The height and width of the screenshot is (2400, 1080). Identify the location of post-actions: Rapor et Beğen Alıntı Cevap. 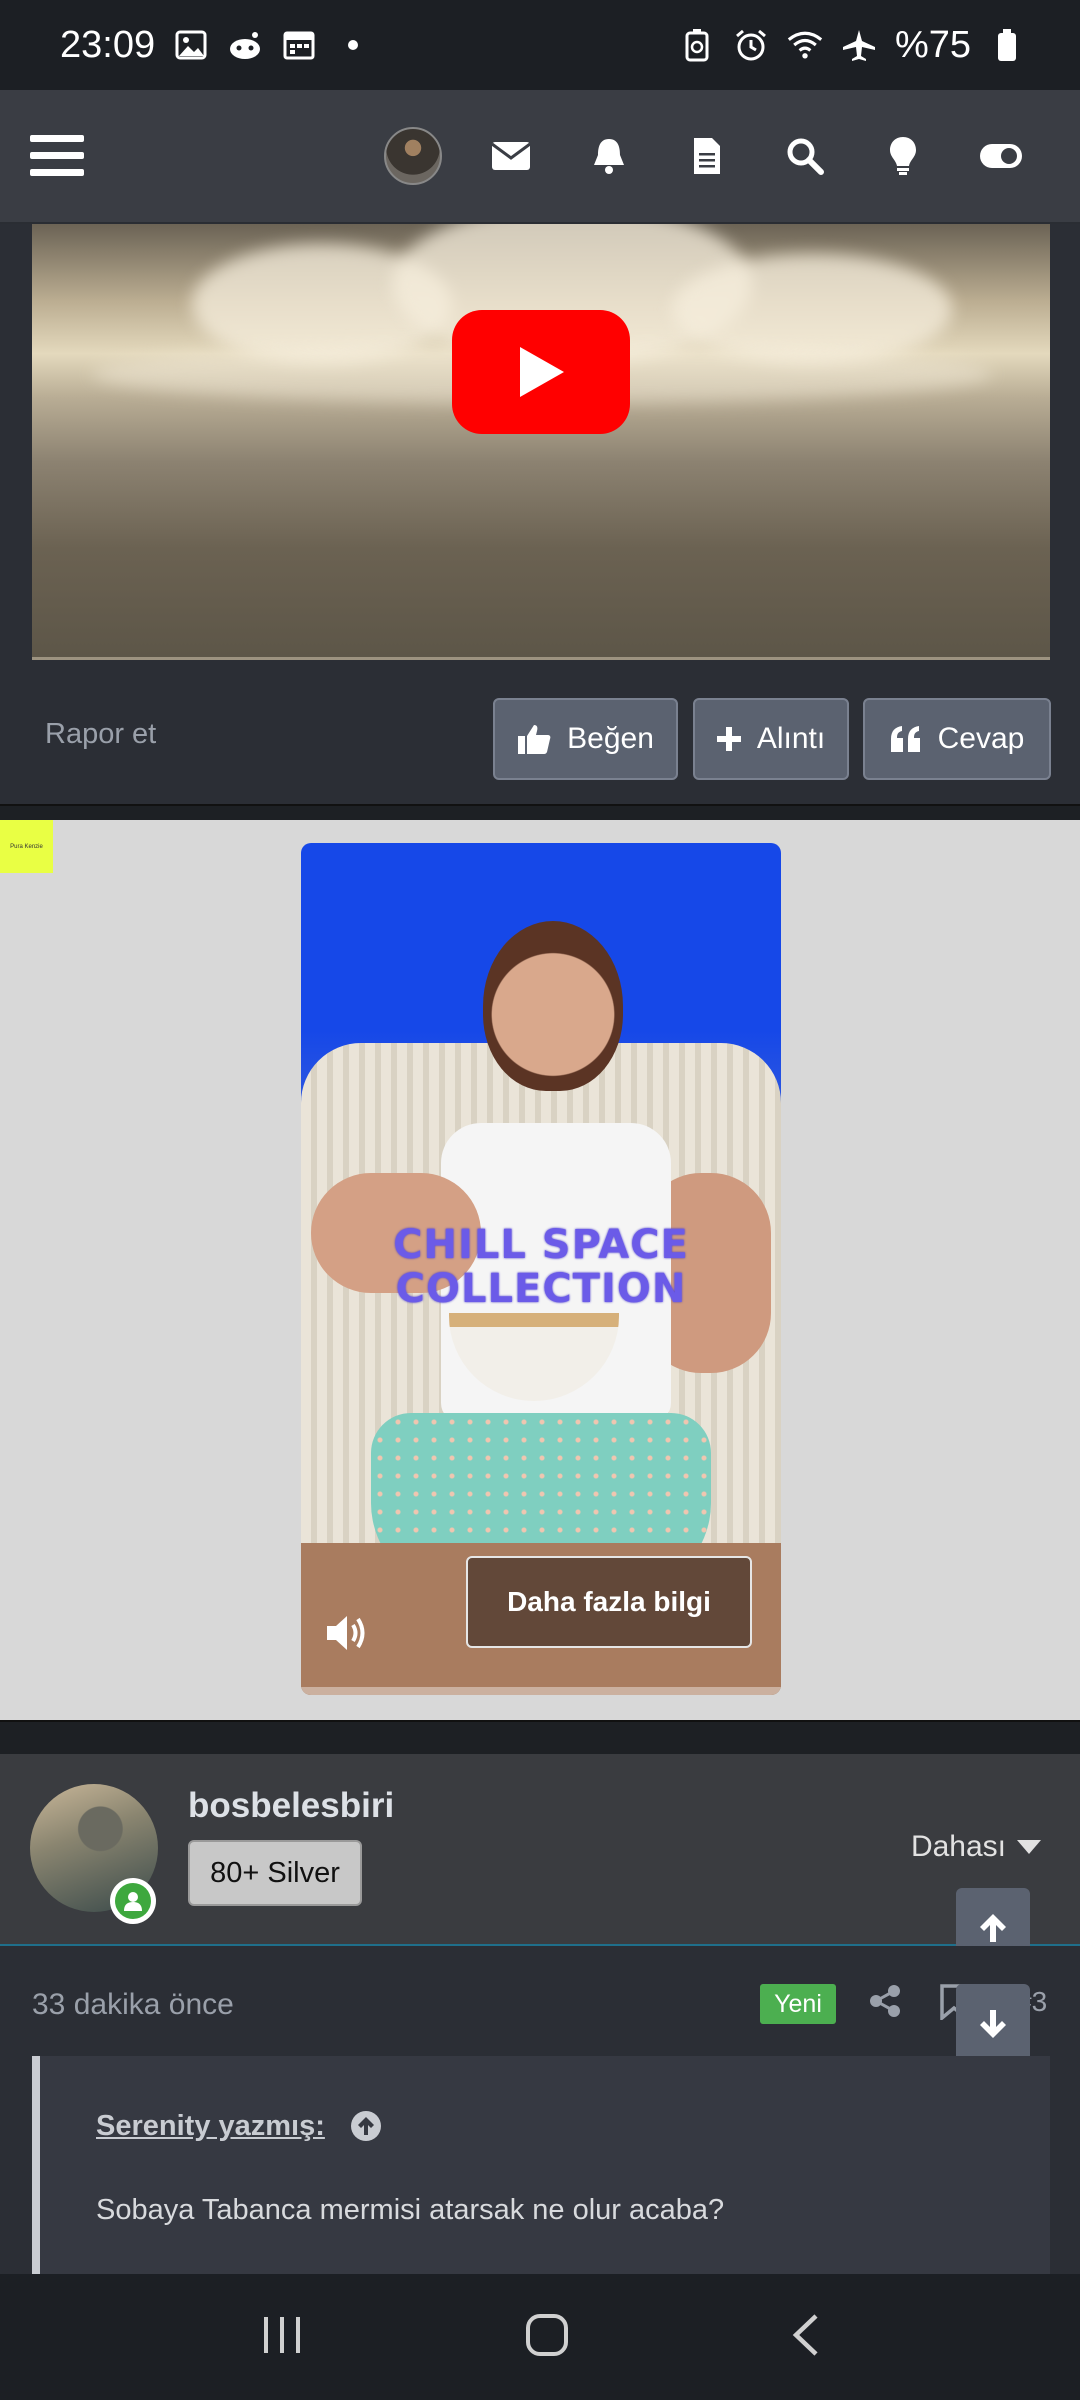
(540, 735).